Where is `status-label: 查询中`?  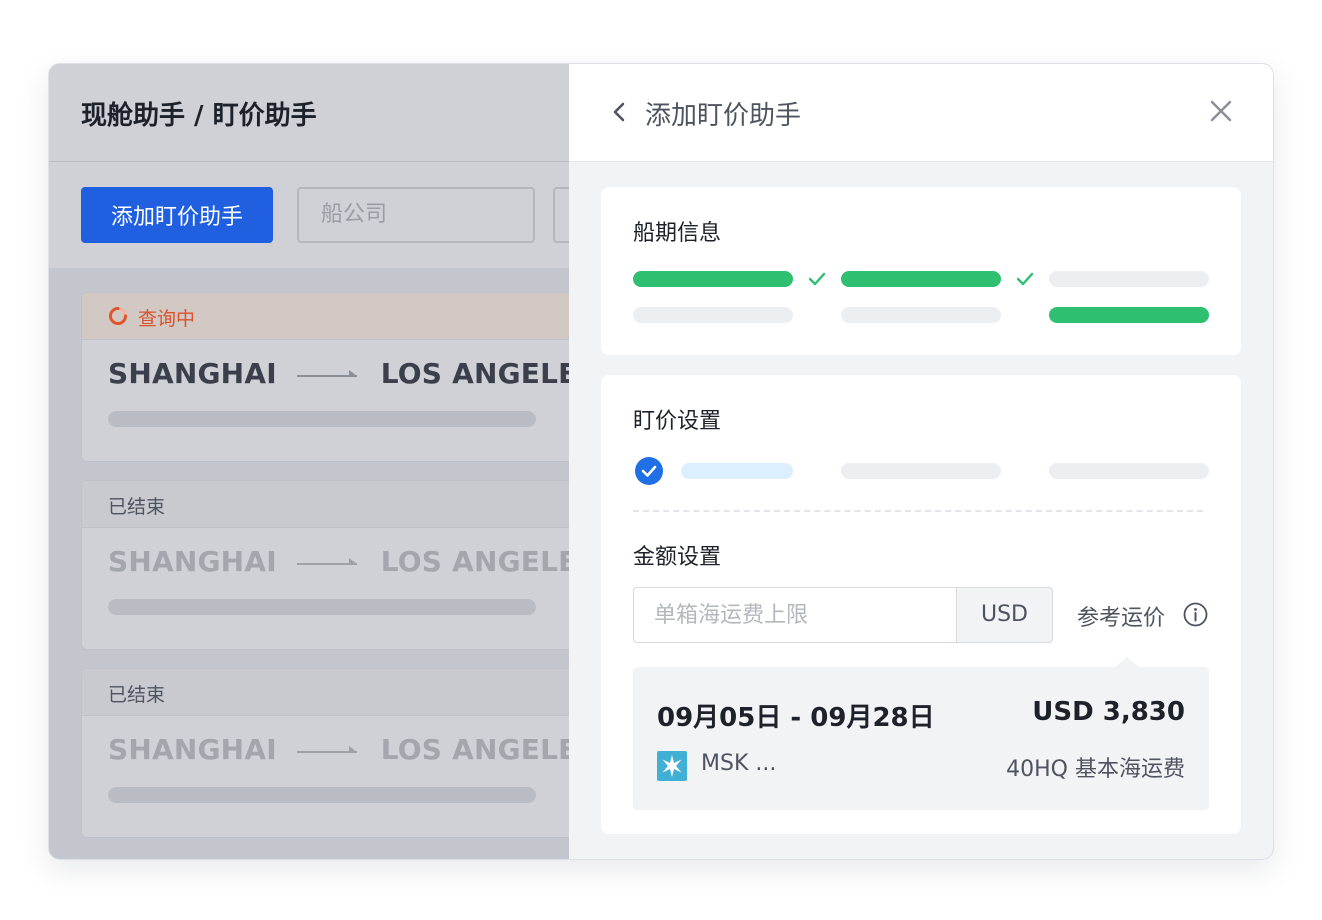
status-label: 查询中 is located at coordinates (167, 319).